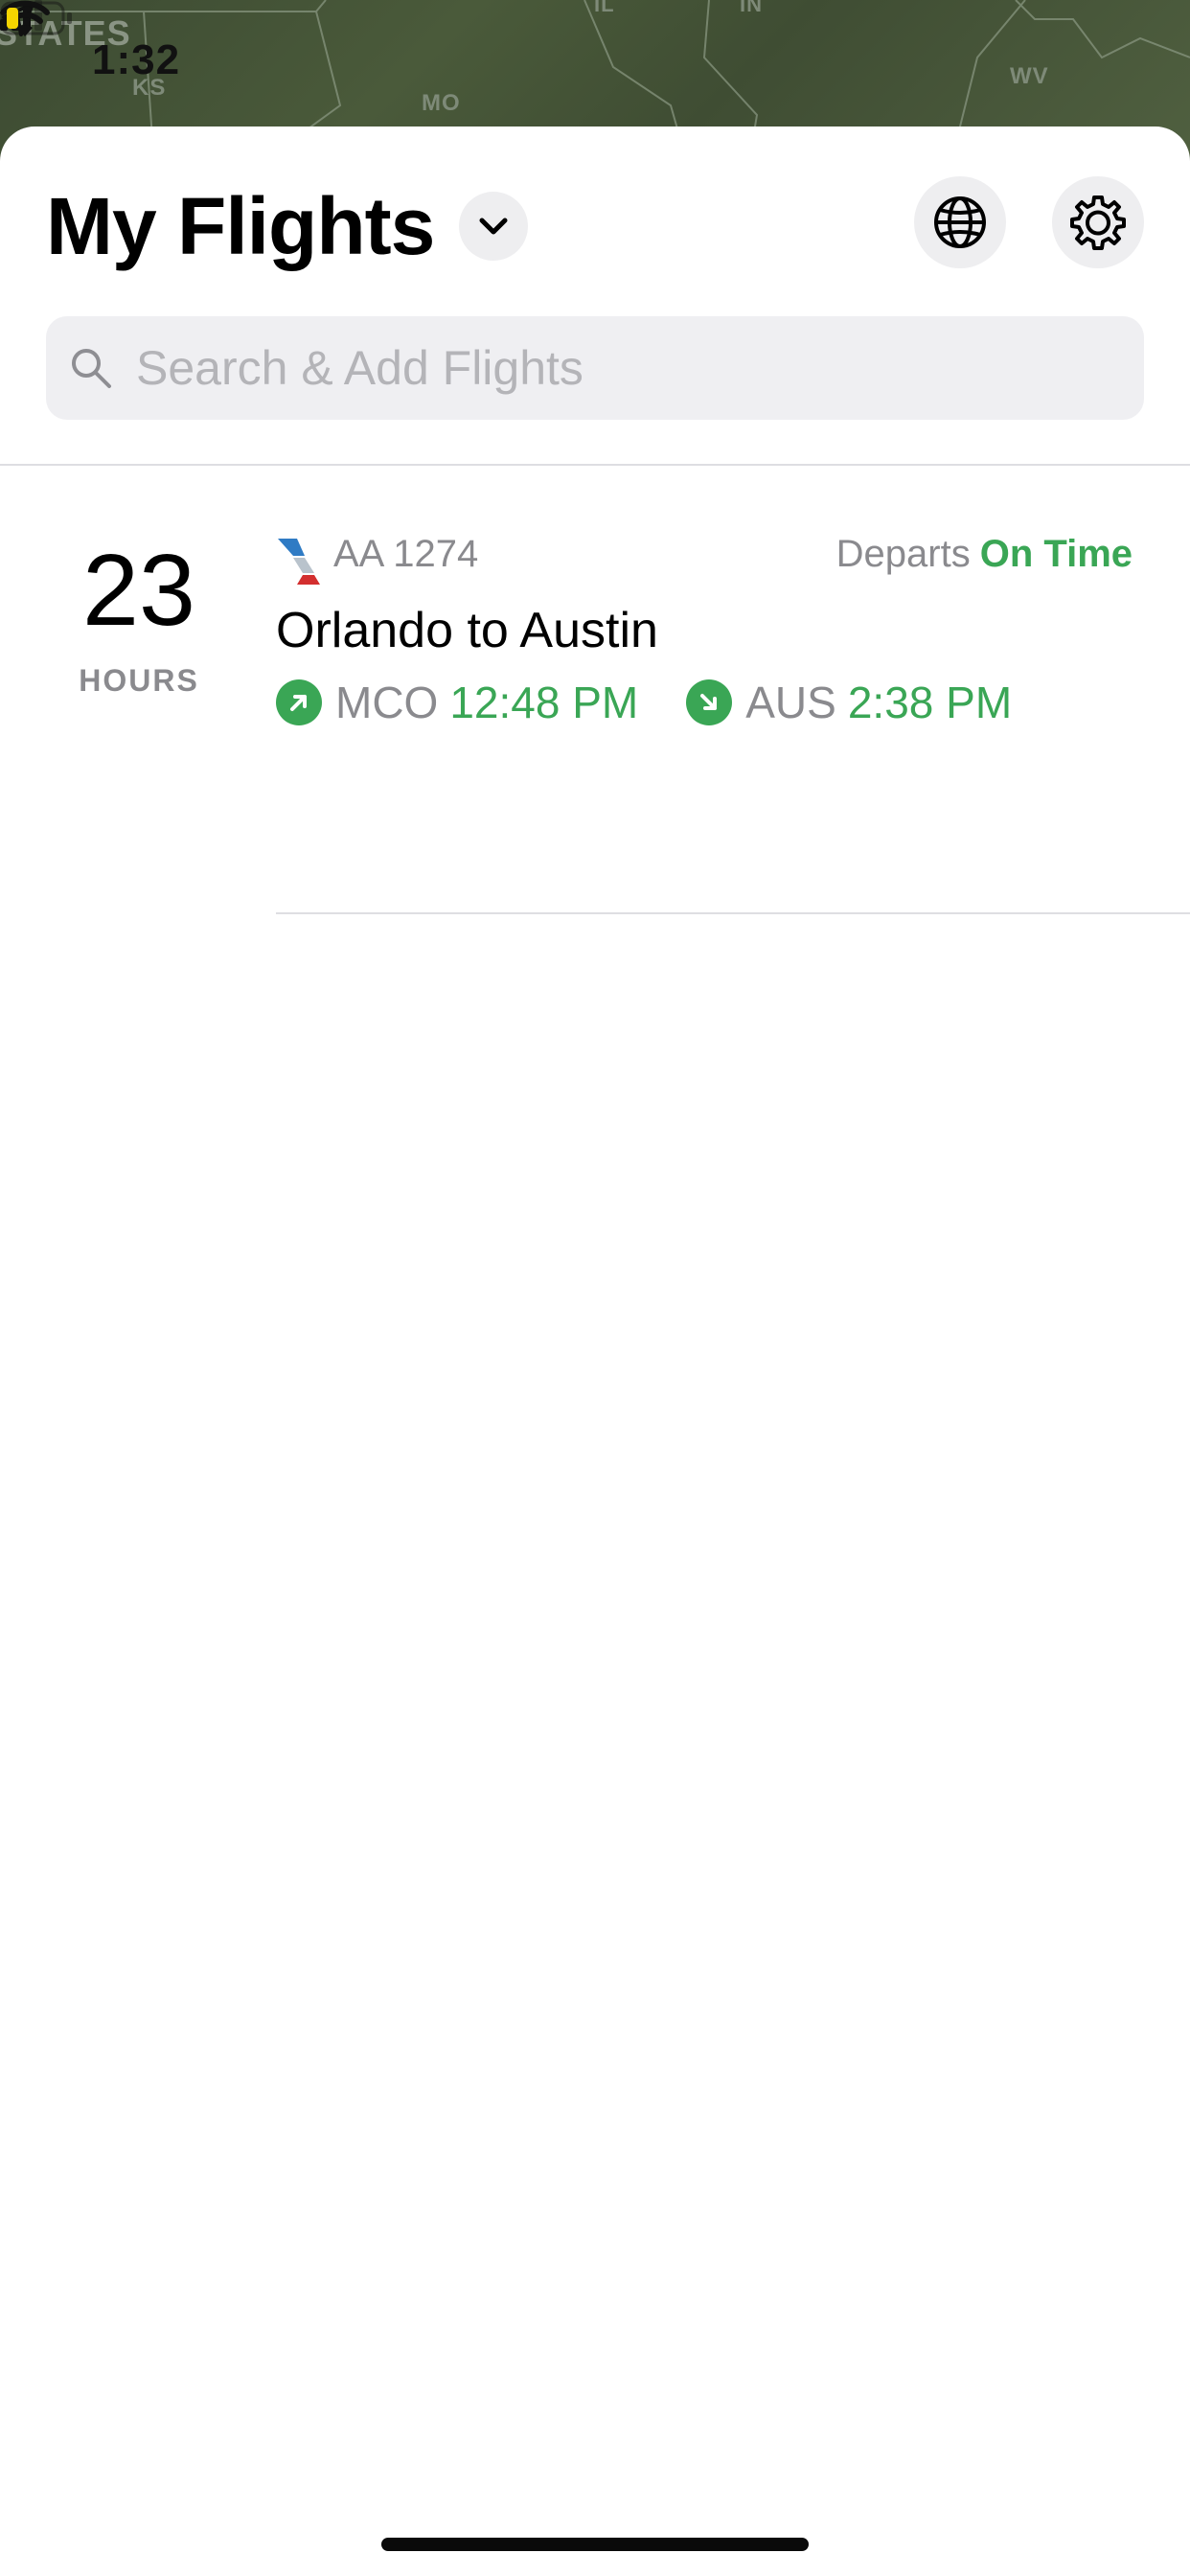 This screenshot has width=1190, height=2576. I want to click on title-dropdown-button, so click(494, 226).